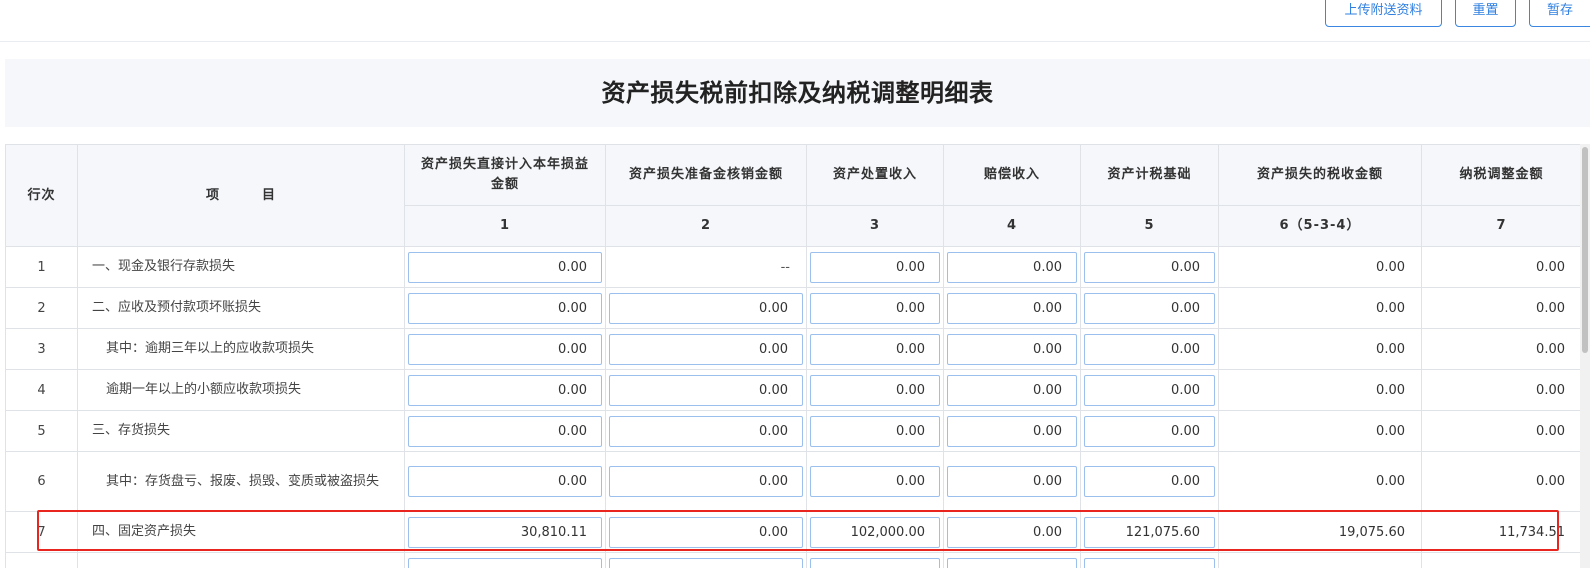 The height and width of the screenshot is (568, 1590). What do you see at coordinates (1320, 226) in the screenshot?
I see `col-number: 6（5-3-4）` at bounding box center [1320, 226].